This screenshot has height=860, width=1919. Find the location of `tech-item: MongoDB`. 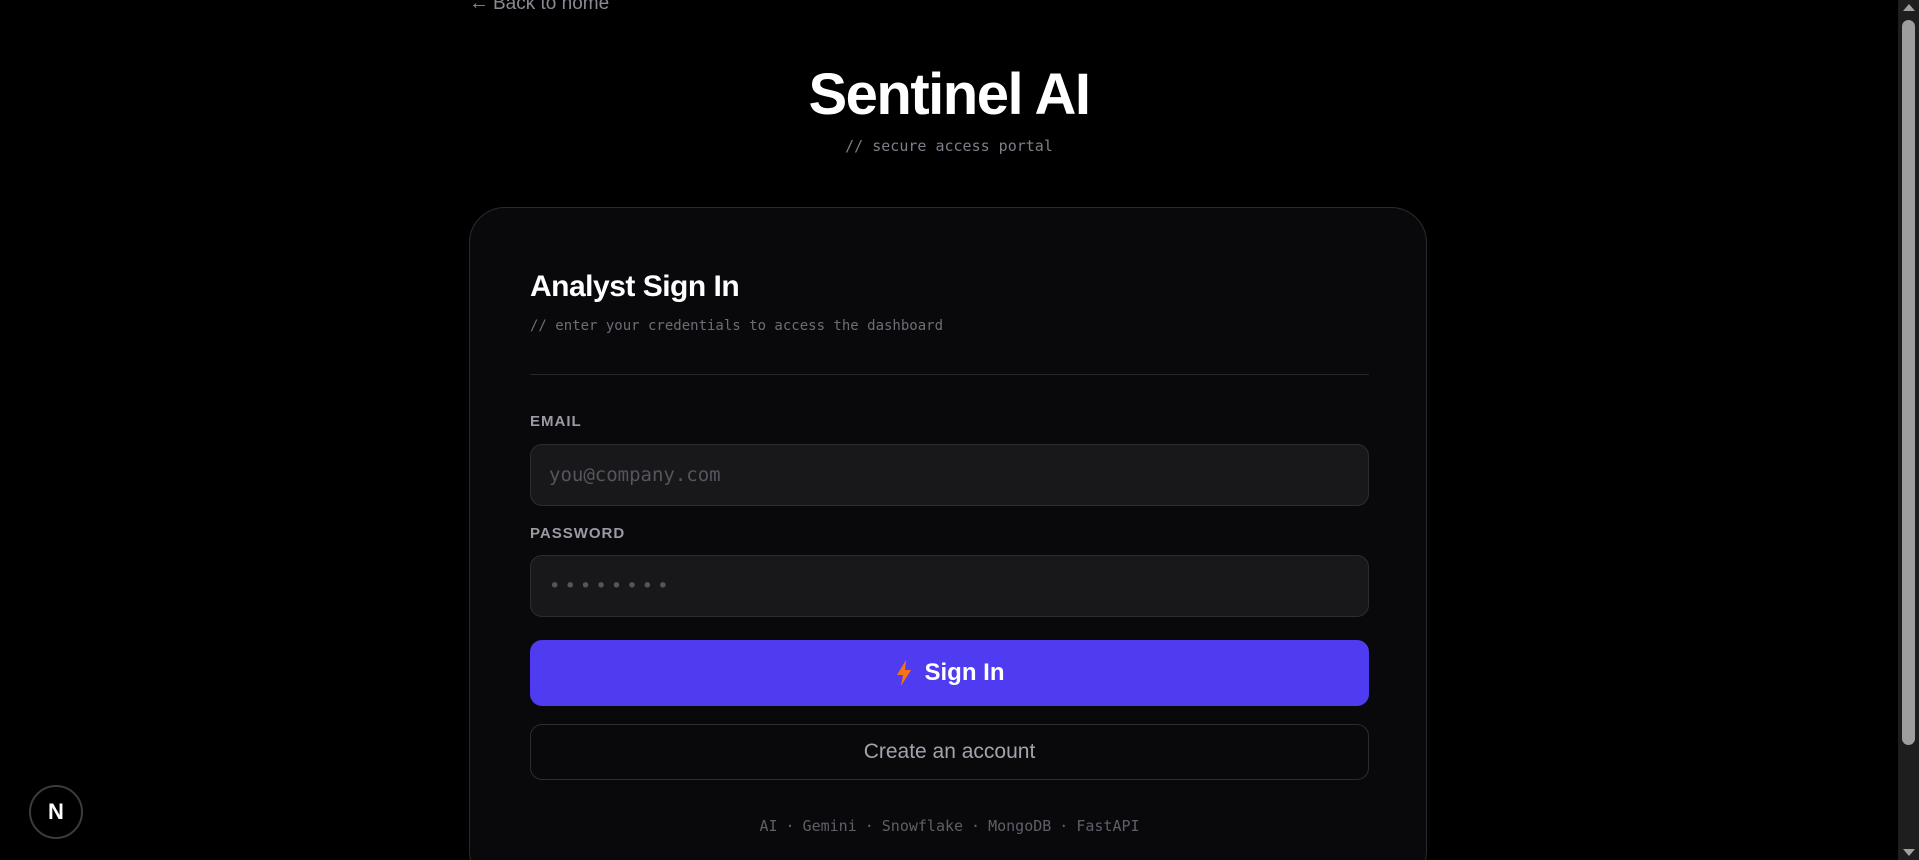

tech-item: MongoDB is located at coordinates (1020, 826).